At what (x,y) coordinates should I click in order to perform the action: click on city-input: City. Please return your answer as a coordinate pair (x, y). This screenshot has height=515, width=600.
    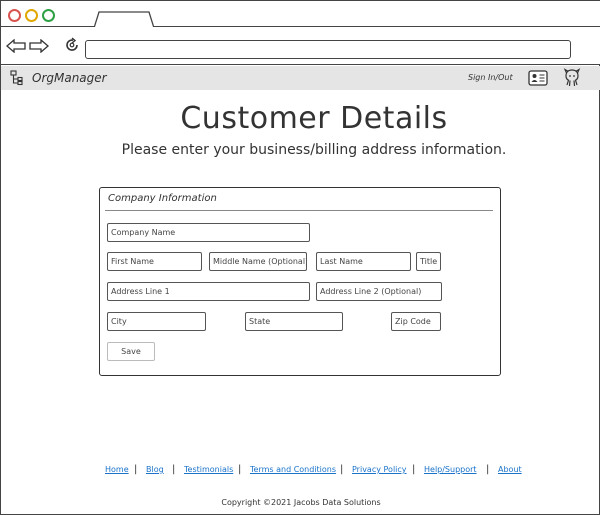
    Looking at the image, I should click on (156, 321).